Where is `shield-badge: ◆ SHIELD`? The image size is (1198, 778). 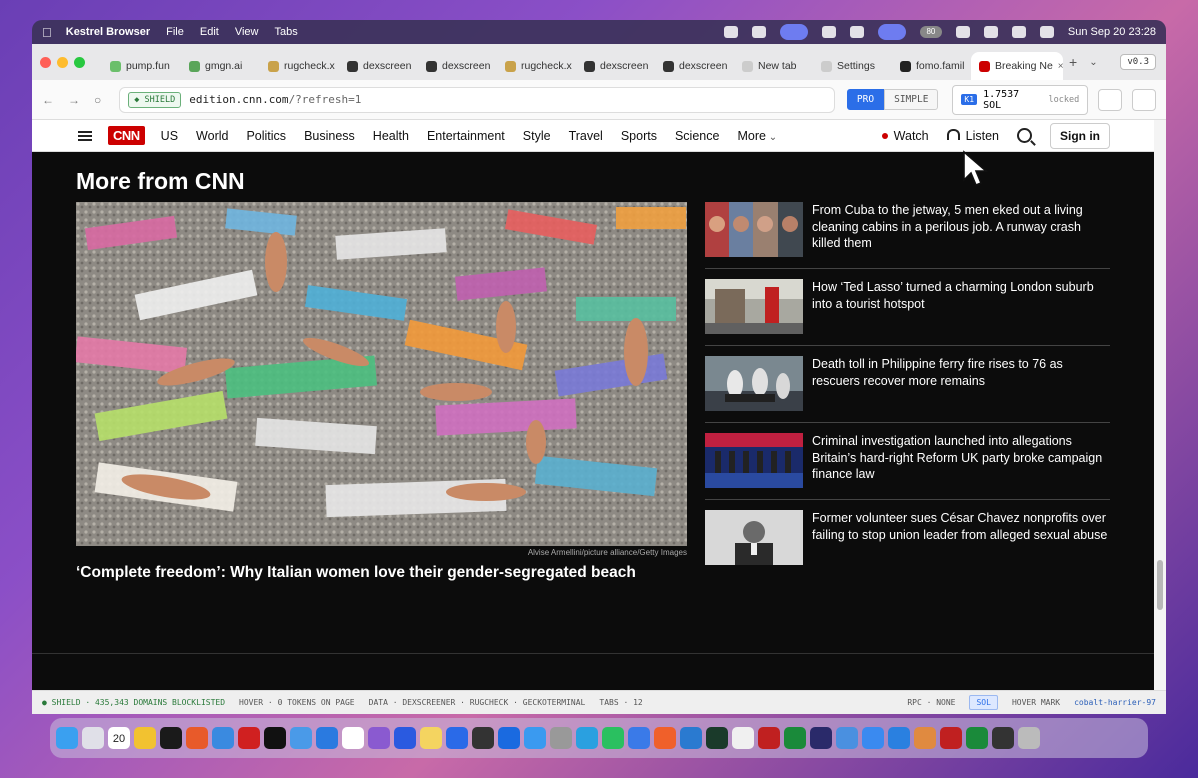
shield-badge: ◆ SHIELD is located at coordinates (155, 99).